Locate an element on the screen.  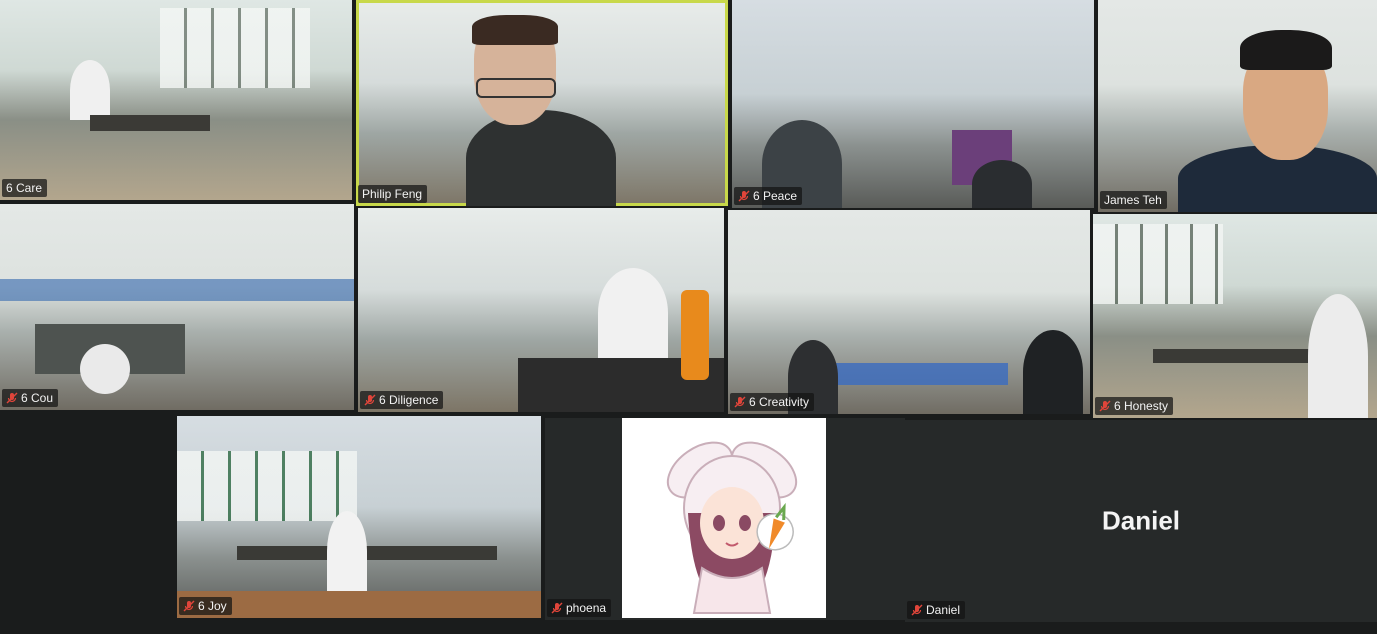
participant-name: phoena is located at coordinates (586, 608).